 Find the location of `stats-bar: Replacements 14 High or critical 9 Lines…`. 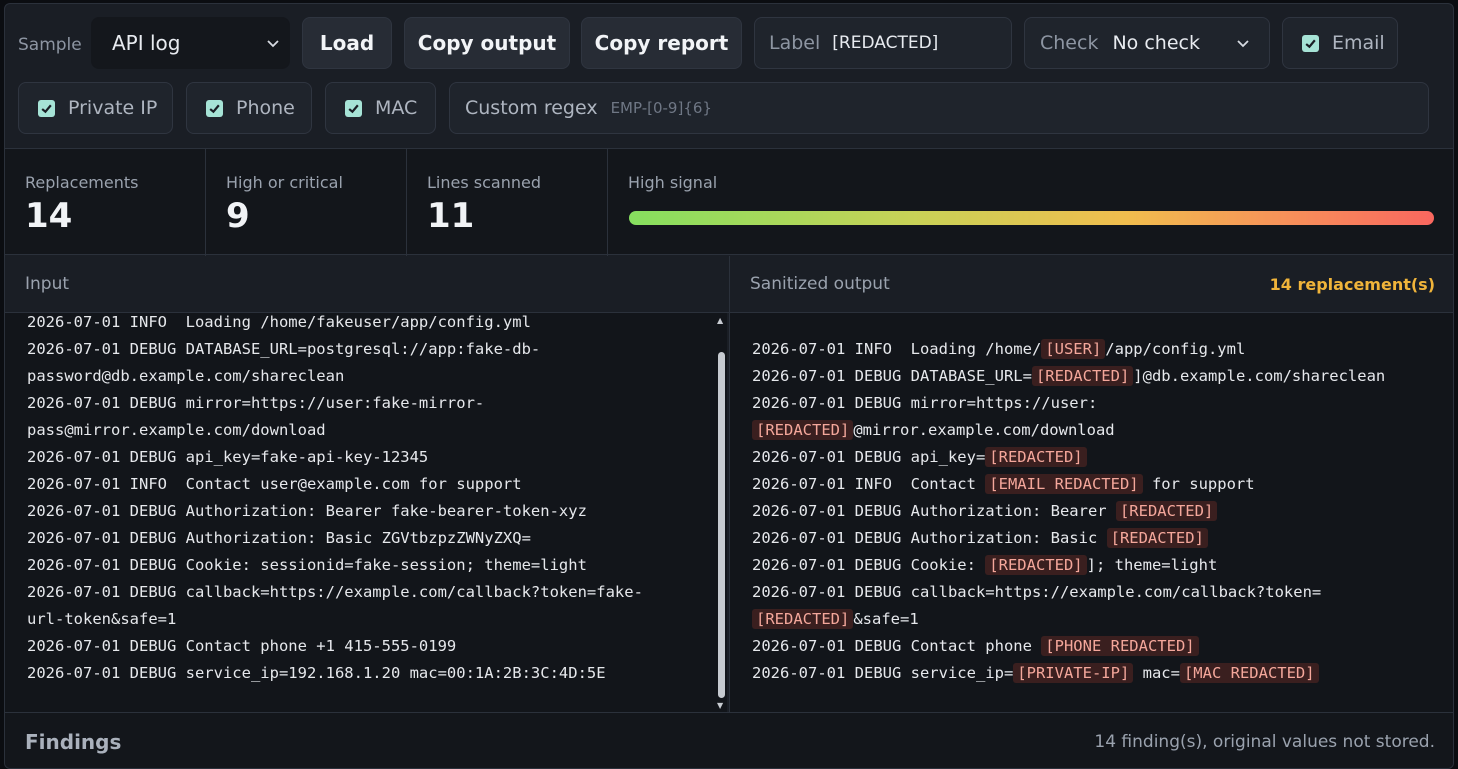

stats-bar: Replacements 14 High or critical 9 Lines… is located at coordinates (729, 202).